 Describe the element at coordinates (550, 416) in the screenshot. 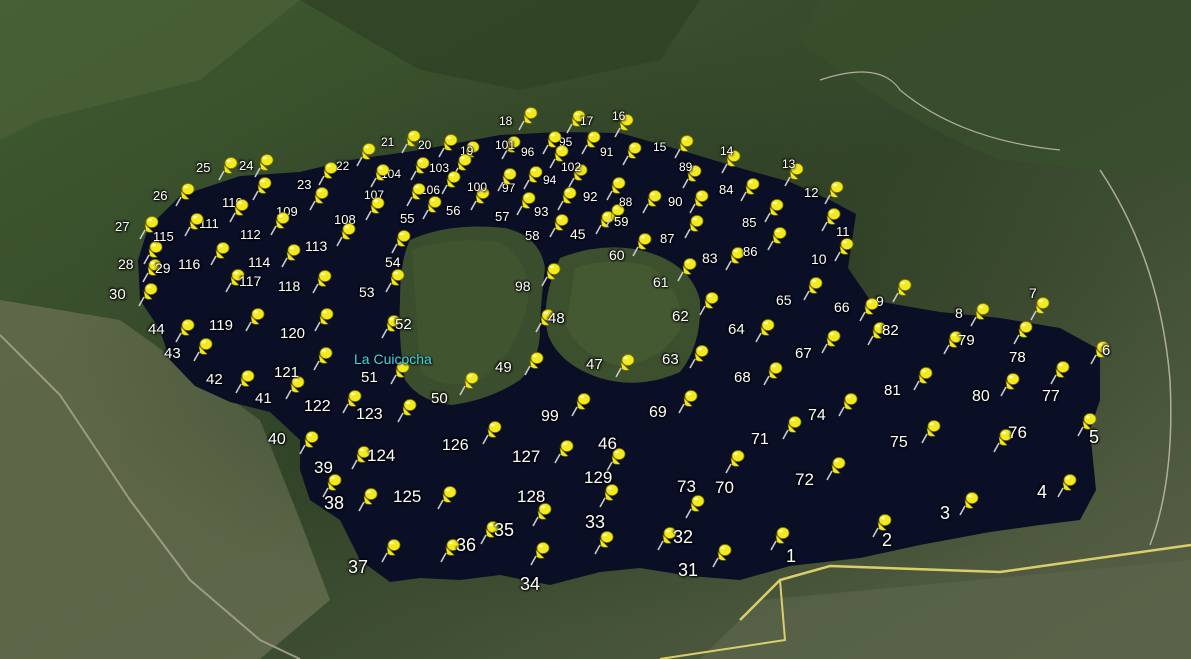

I see `pin-label: 99` at that location.